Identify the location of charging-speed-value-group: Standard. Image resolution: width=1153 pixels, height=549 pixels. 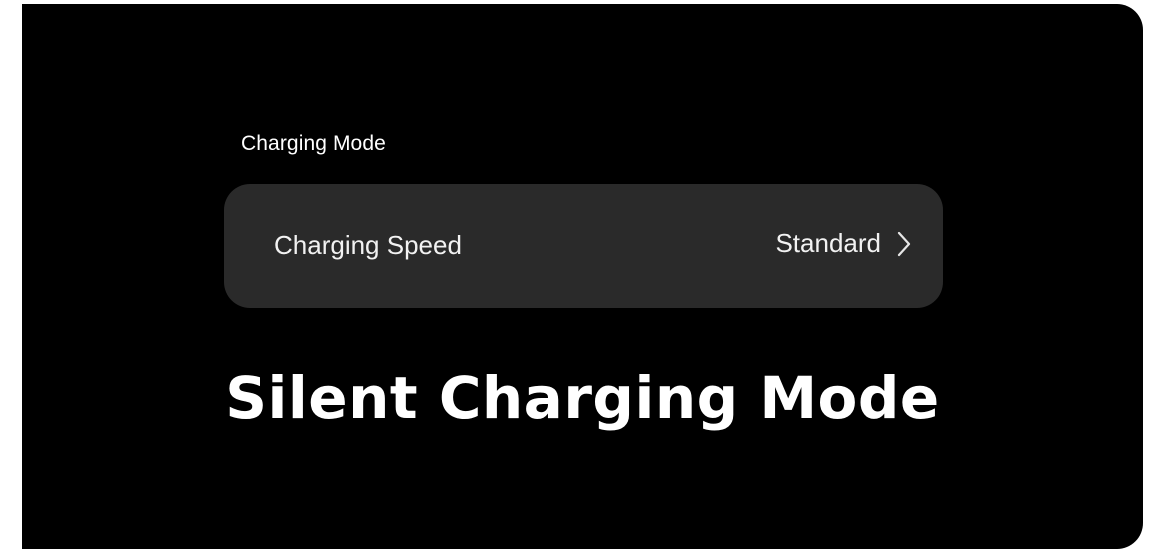
(844, 243).